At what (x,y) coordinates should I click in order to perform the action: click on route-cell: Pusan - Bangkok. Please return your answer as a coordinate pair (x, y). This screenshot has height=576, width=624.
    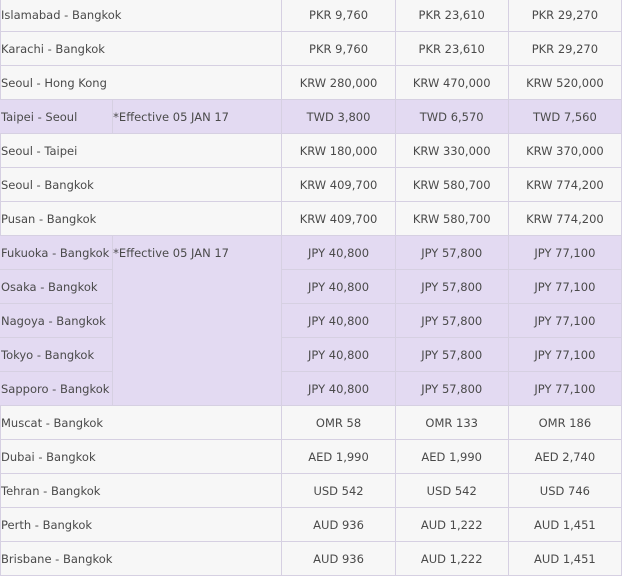
    Looking at the image, I should click on (141, 218).